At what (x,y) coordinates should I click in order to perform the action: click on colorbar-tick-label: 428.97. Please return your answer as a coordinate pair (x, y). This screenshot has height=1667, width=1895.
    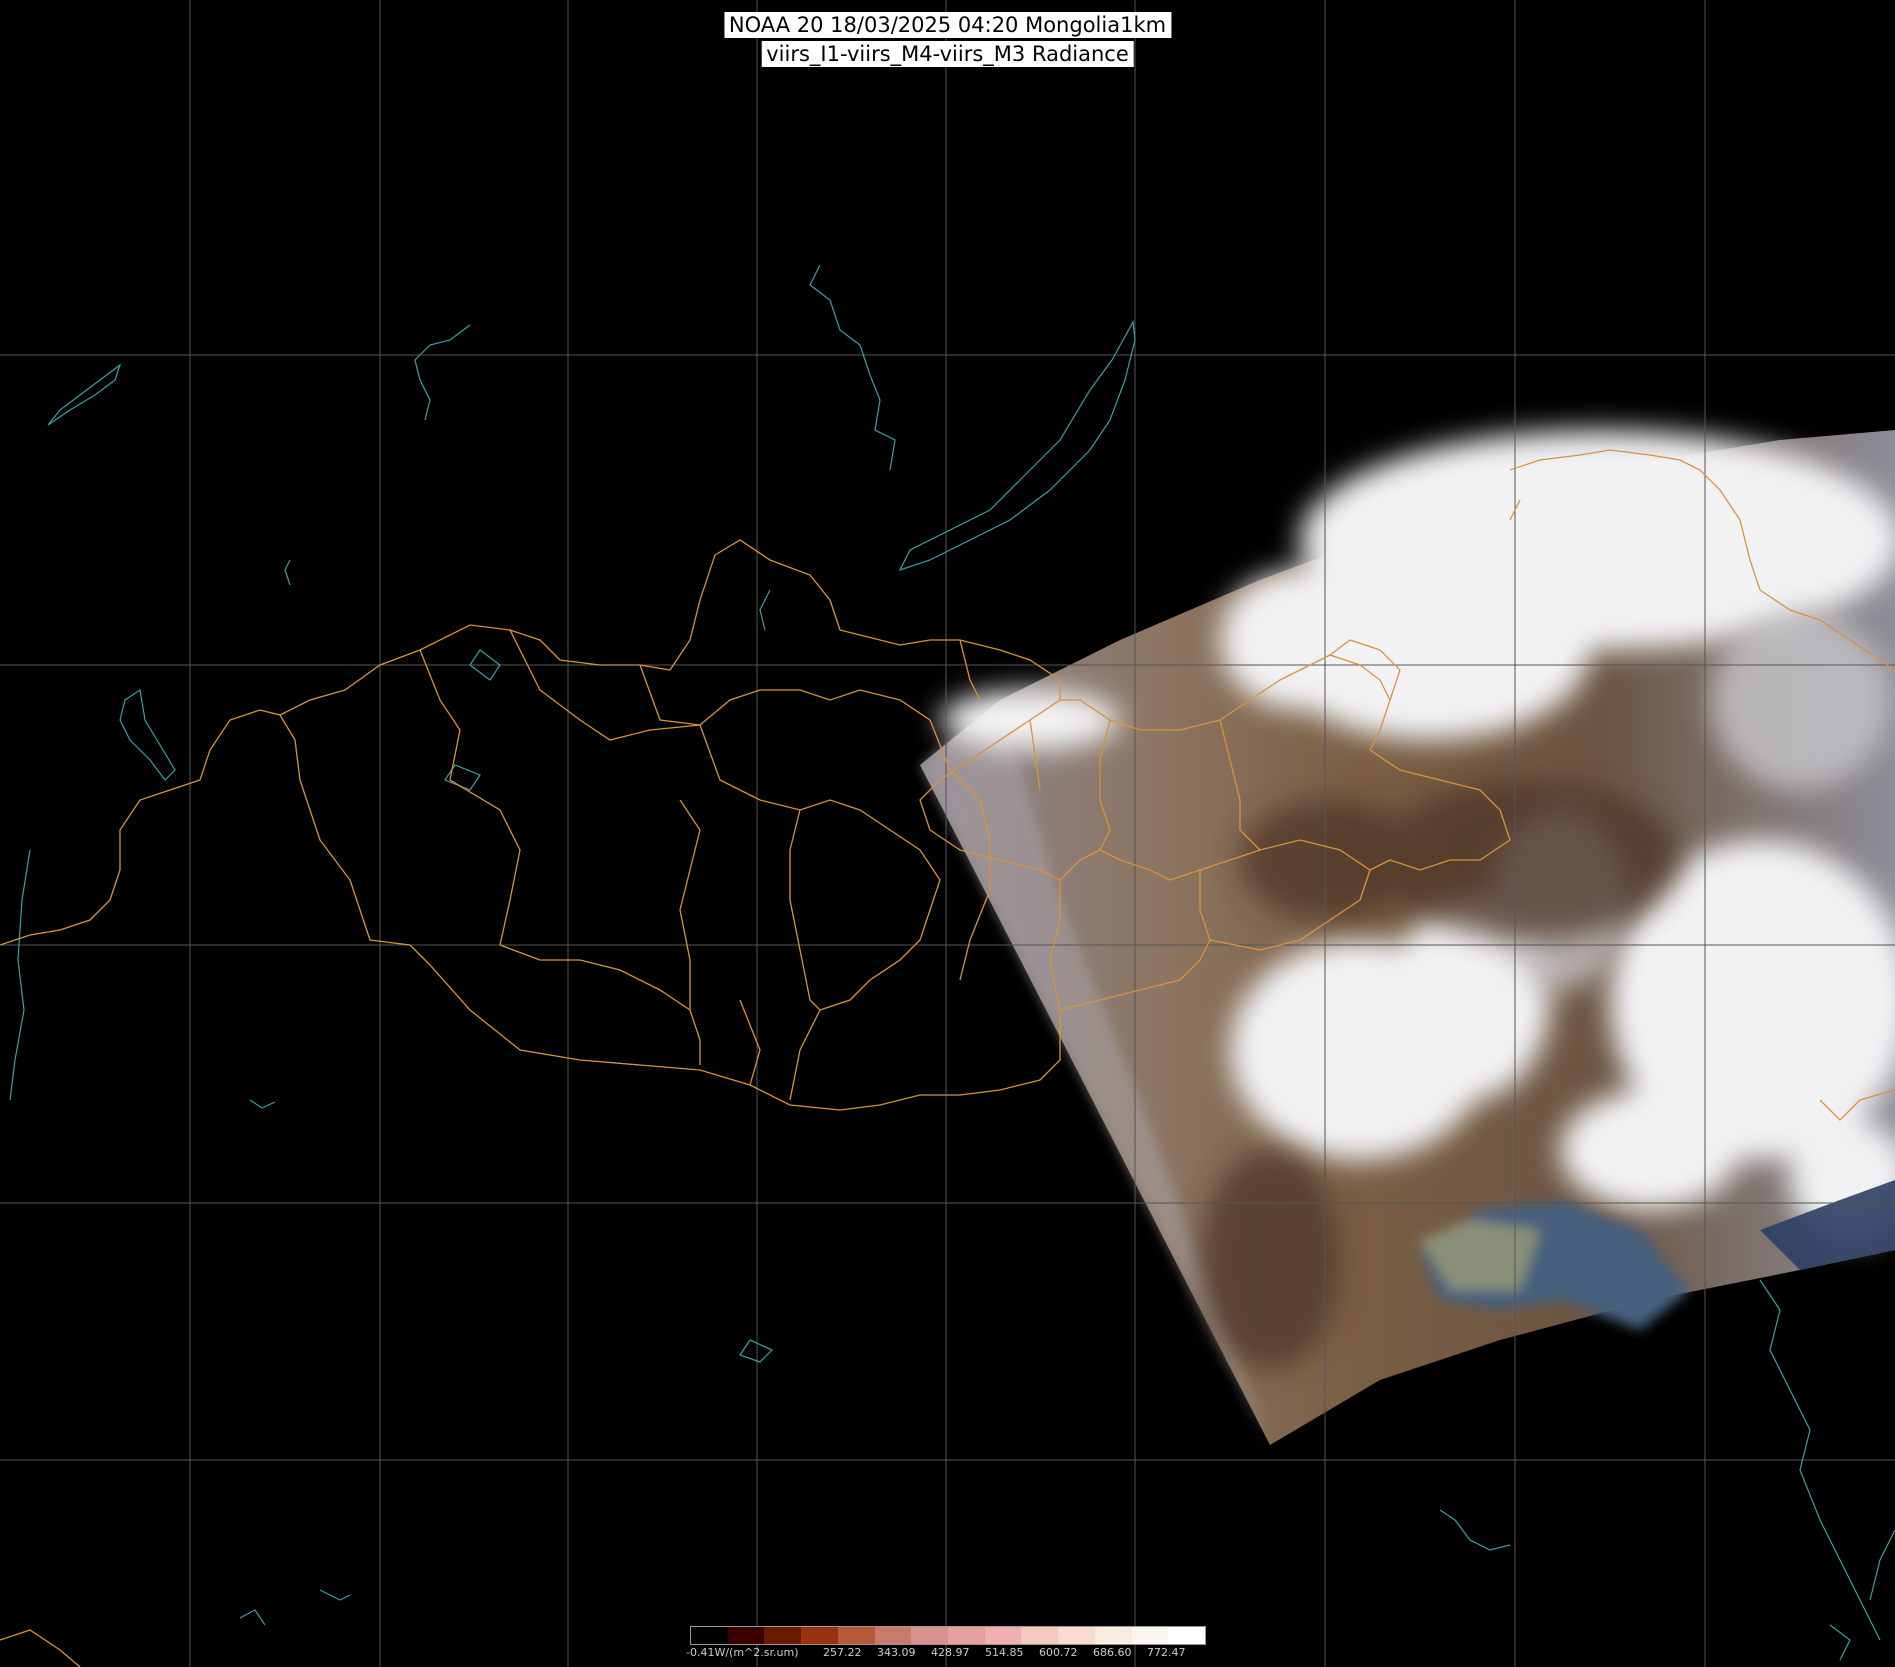
    Looking at the image, I should click on (950, 1652).